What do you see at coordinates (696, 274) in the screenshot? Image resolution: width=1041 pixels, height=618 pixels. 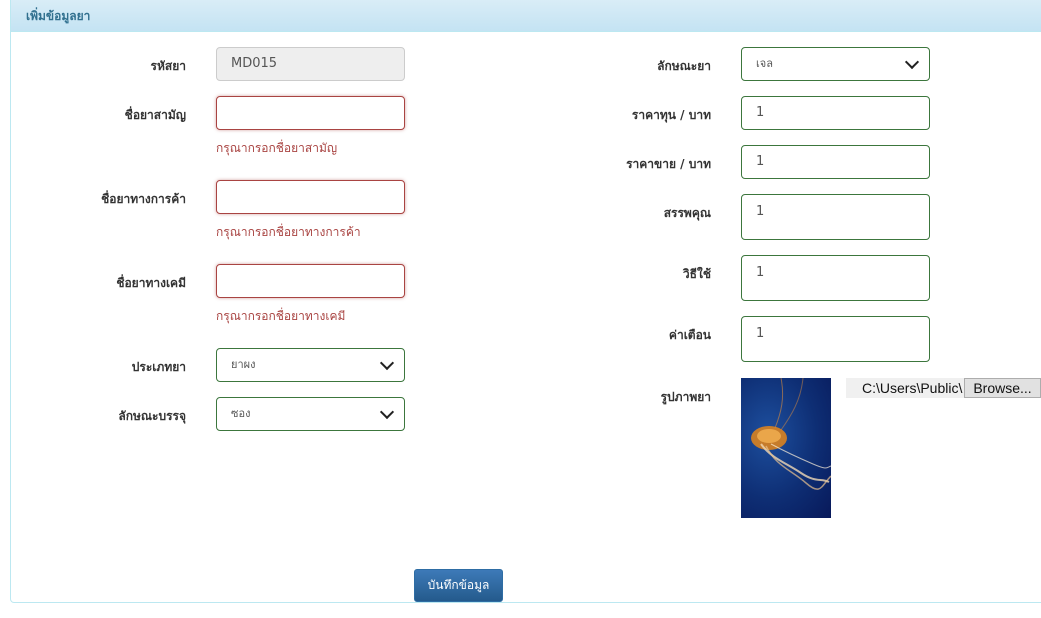 I see `usage-label: วิธีใช้` at bounding box center [696, 274].